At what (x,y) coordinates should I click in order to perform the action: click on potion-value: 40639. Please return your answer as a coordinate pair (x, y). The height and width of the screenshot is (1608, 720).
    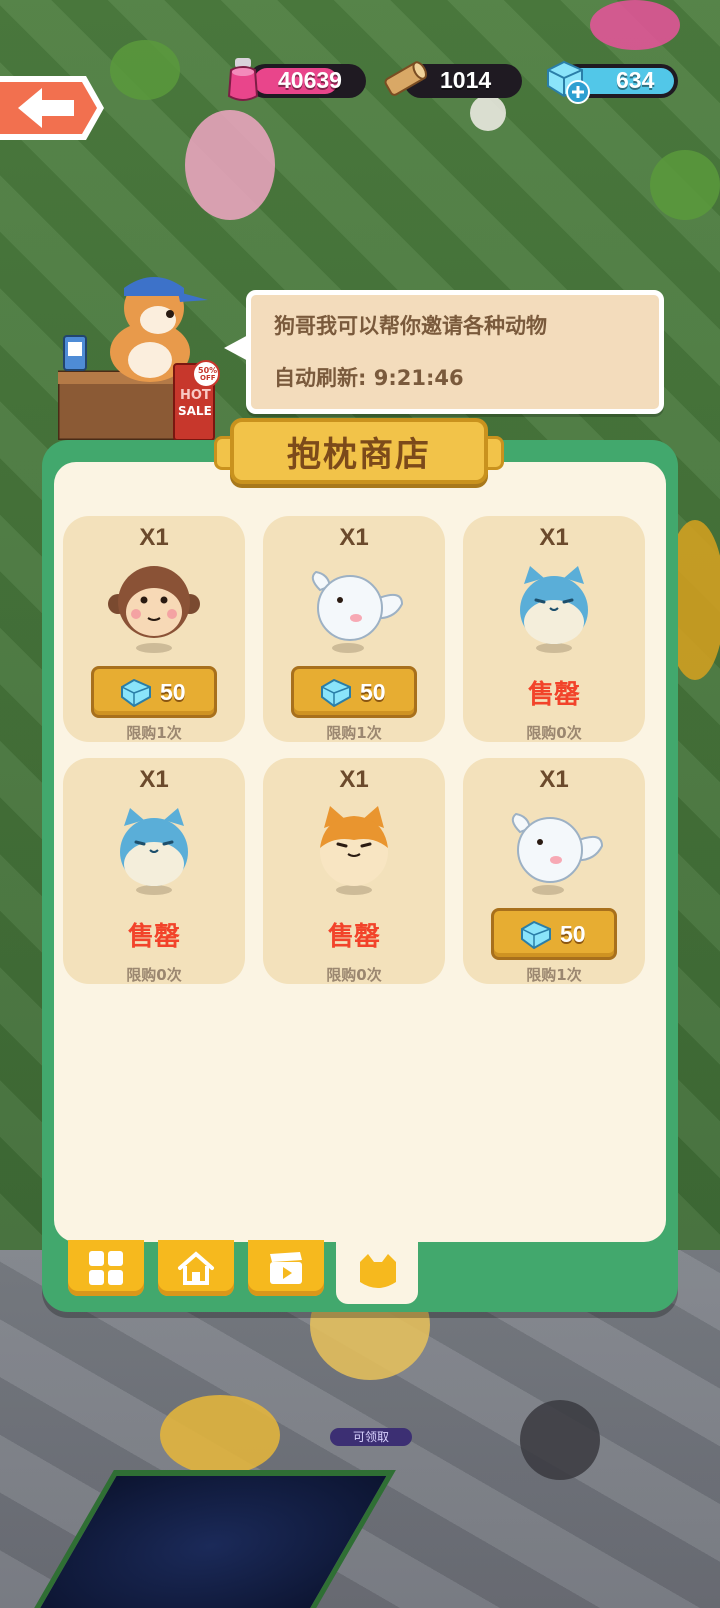
    Looking at the image, I should click on (310, 80).